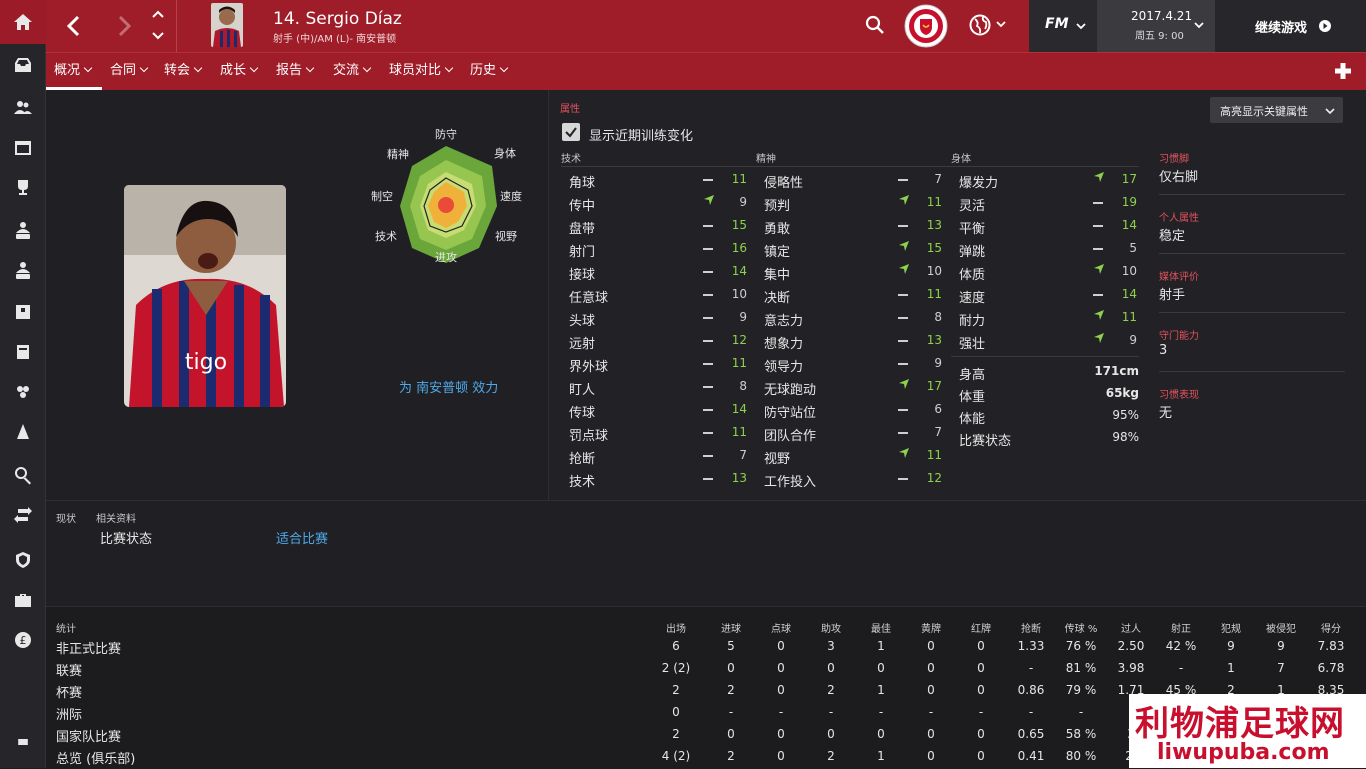 Image resolution: width=1366 pixels, height=769 pixels. What do you see at coordinates (23, 22) in the screenshot?
I see `home-icon` at bounding box center [23, 22].